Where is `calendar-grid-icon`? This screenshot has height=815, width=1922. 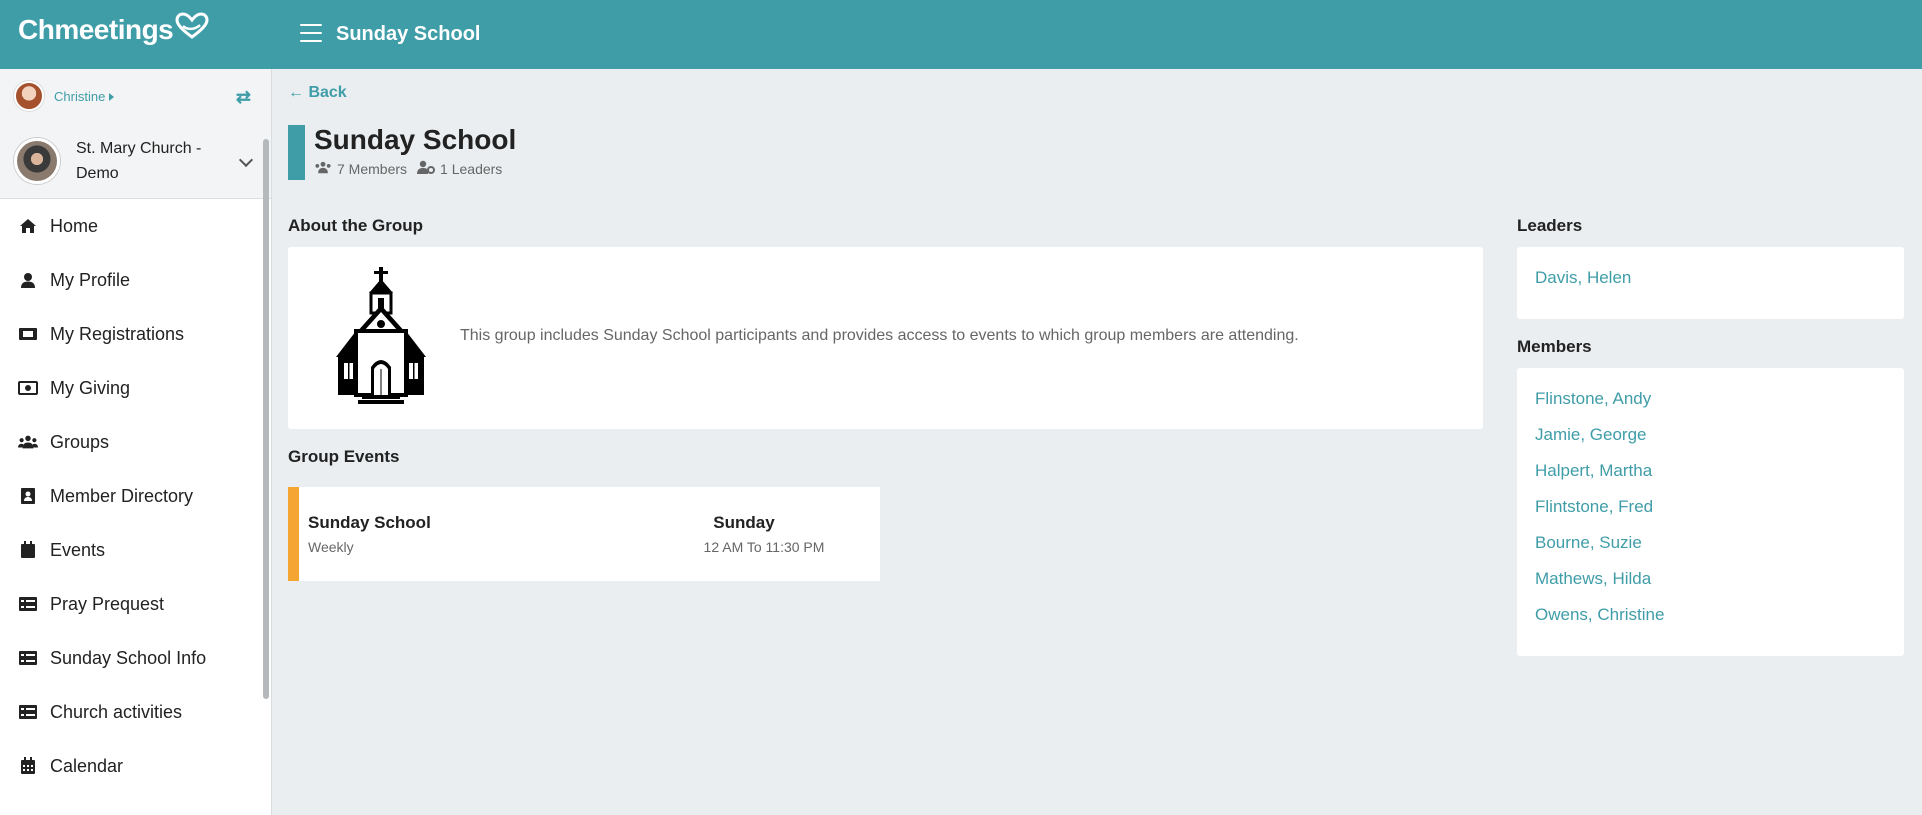 calendar-grid-icon is located at coordinates (28, 766).